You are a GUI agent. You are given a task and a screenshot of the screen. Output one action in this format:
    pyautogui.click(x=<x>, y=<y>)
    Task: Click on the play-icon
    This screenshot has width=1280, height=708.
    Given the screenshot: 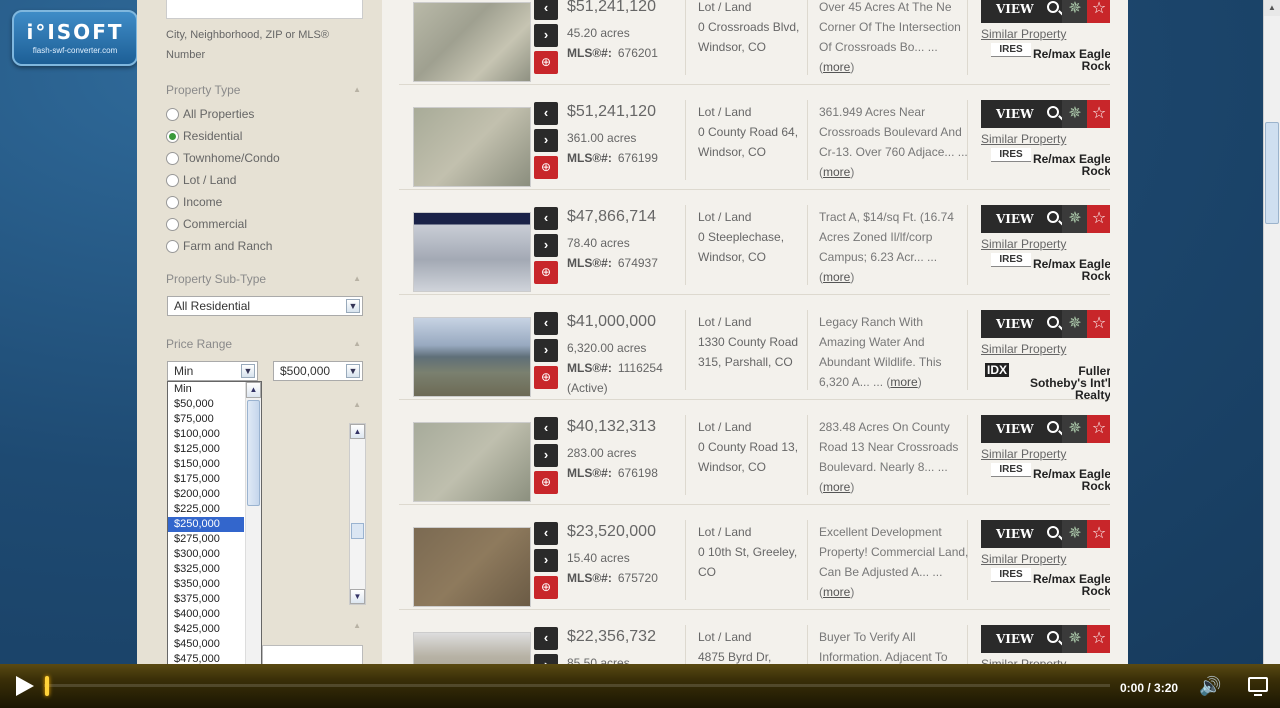 What is the action you would take?
    pyautogui.click(x=25, y=686)
    